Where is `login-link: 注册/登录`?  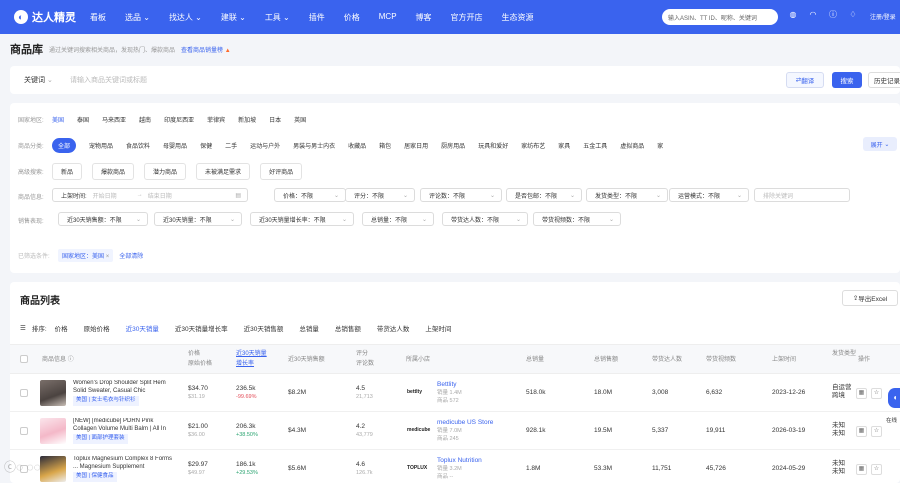 login-link: 注册/登录 is located at coordinates (883, 16).